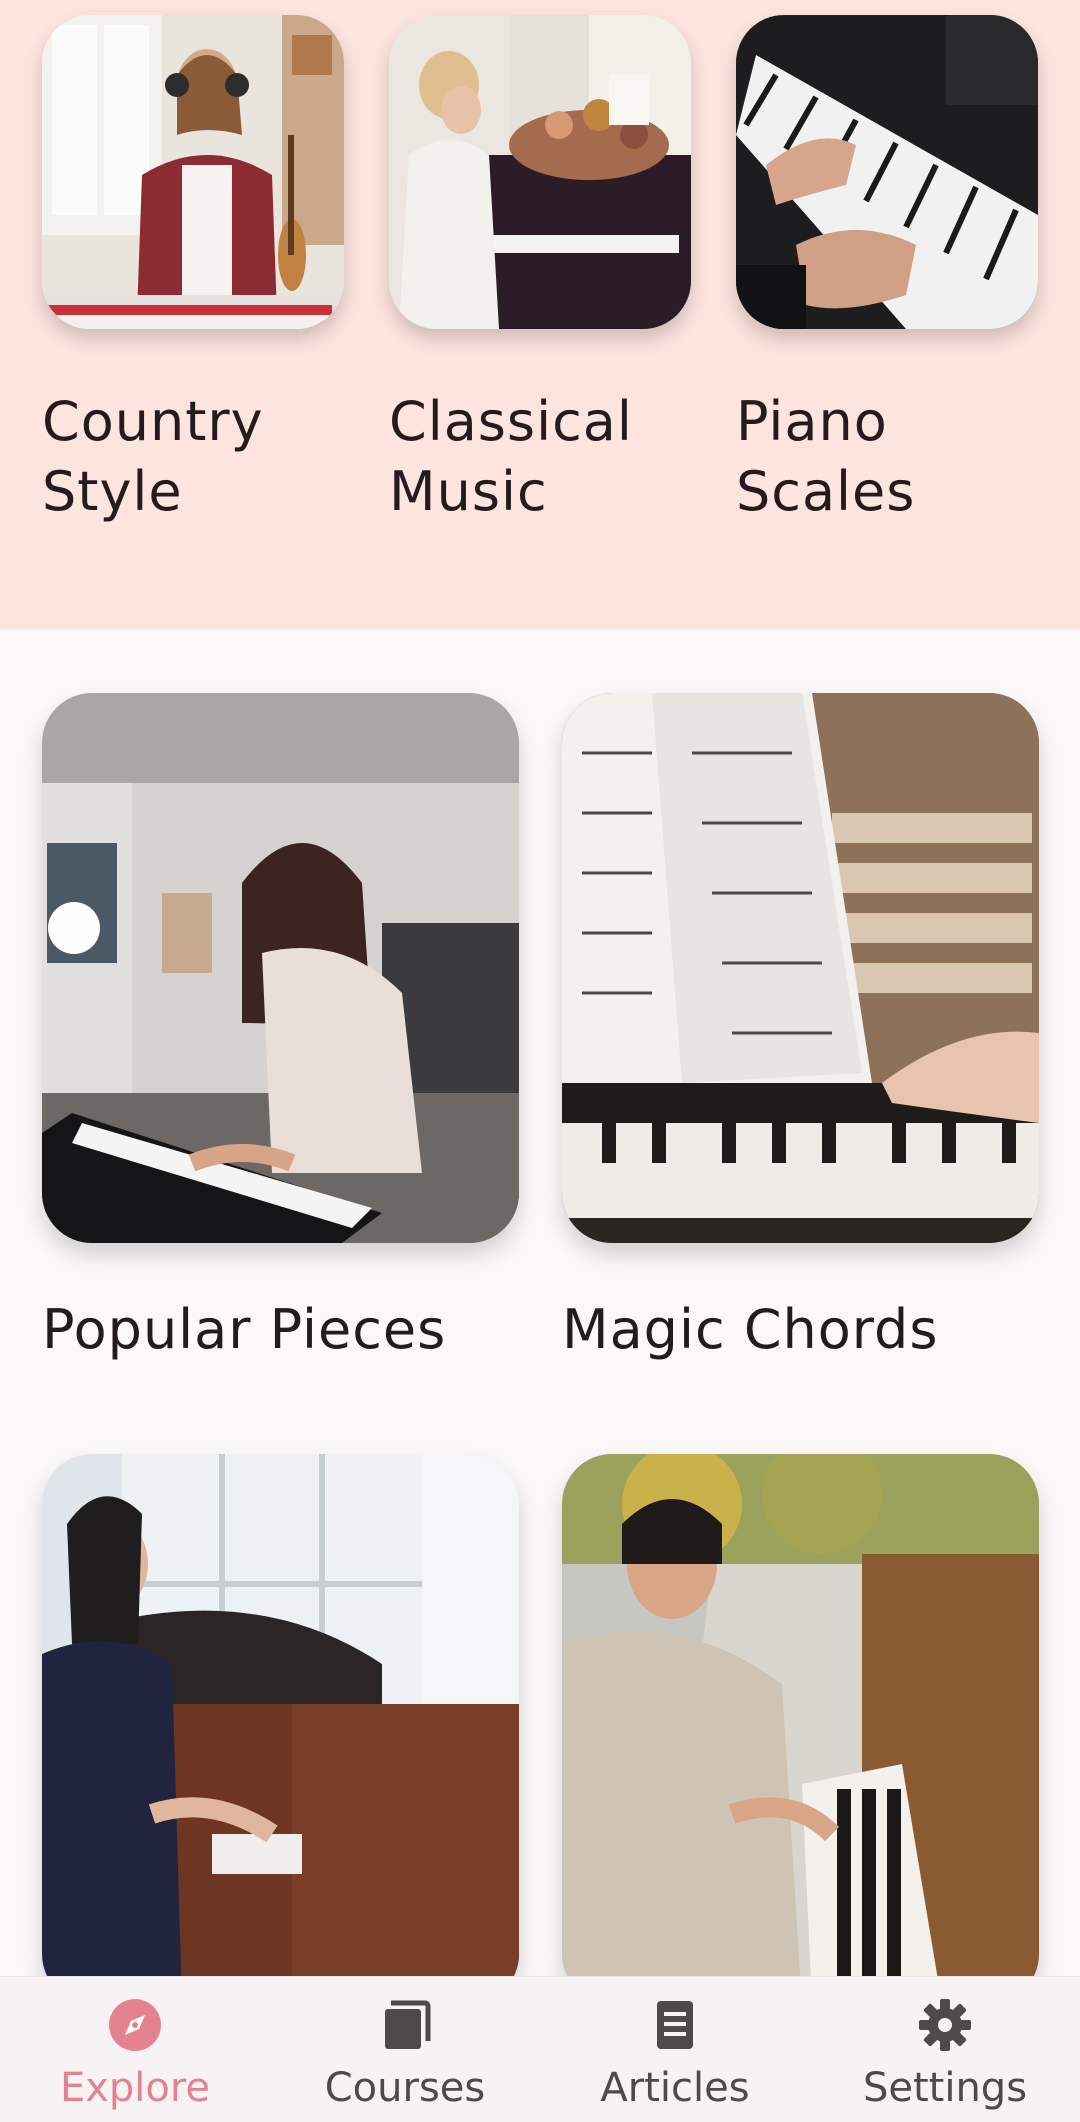 The height and width of the screenshot is (2122, 1080). I want to click on featured-card-classical-music: Classical Music, so click(540, 271).